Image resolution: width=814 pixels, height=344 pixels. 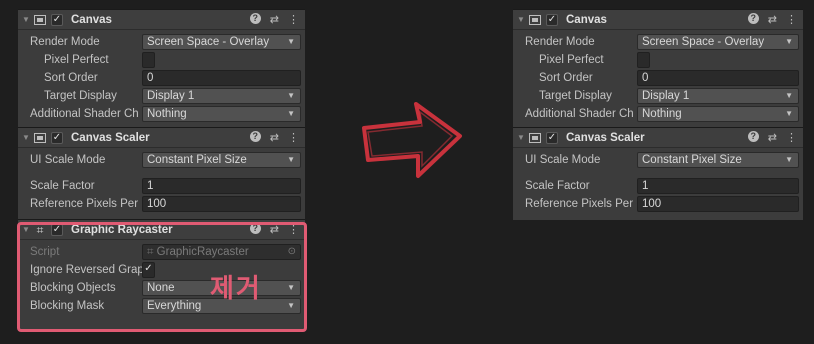 I want to click on target-display-label: Target Display, so click(x=575, y=96).